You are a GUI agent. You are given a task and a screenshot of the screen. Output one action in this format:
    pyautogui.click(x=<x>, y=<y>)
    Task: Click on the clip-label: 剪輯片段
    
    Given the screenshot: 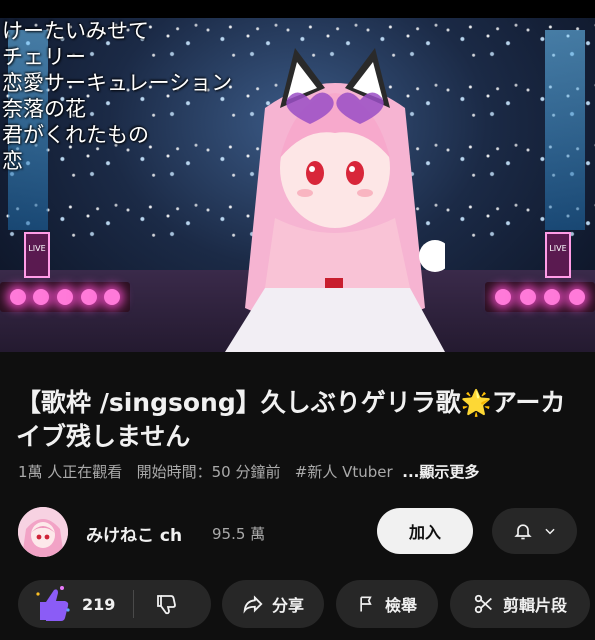 What is the action you would take?
    pyautogui.click(x=534, y=605)
    